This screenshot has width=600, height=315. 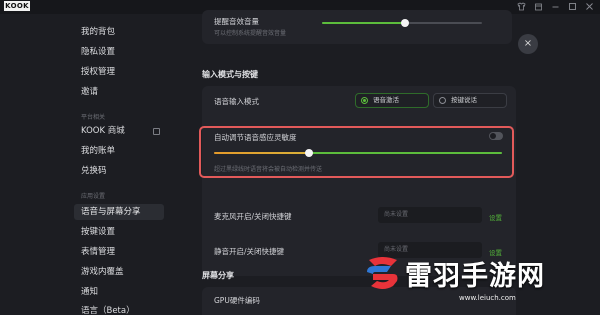 What do you see at coordinates (98, 32) in the screenshot?
I see `sidebar-item-backpack: 我的背包` at bounding box center [98, 32].